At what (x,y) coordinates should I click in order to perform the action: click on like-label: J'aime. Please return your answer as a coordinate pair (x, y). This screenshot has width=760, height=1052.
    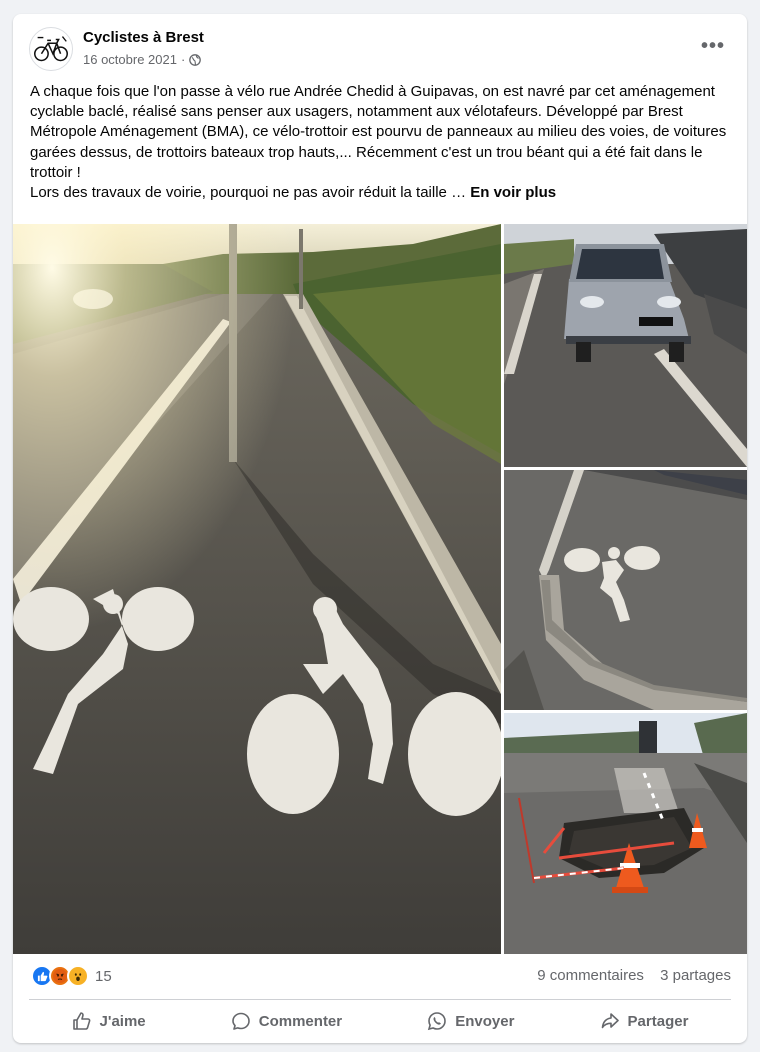
    Looking at the image, I should click on (122, 1021).